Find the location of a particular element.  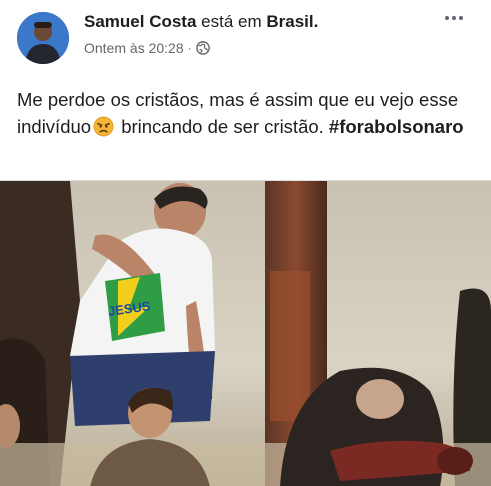

author-name: Samuel Costa is located at coordinates (140, 21).